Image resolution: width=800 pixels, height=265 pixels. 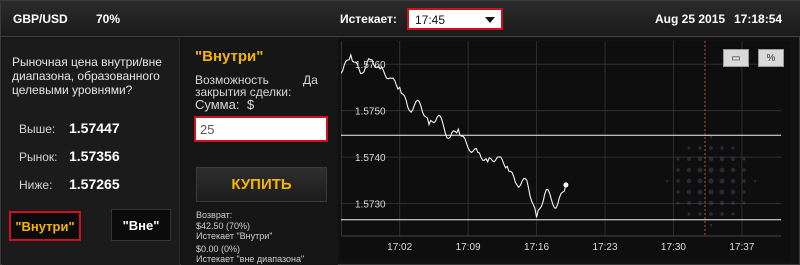 What do you see at coordinates (261, 129) in the screenshot?
I see `amount-input` at bounding box center [261, 129].